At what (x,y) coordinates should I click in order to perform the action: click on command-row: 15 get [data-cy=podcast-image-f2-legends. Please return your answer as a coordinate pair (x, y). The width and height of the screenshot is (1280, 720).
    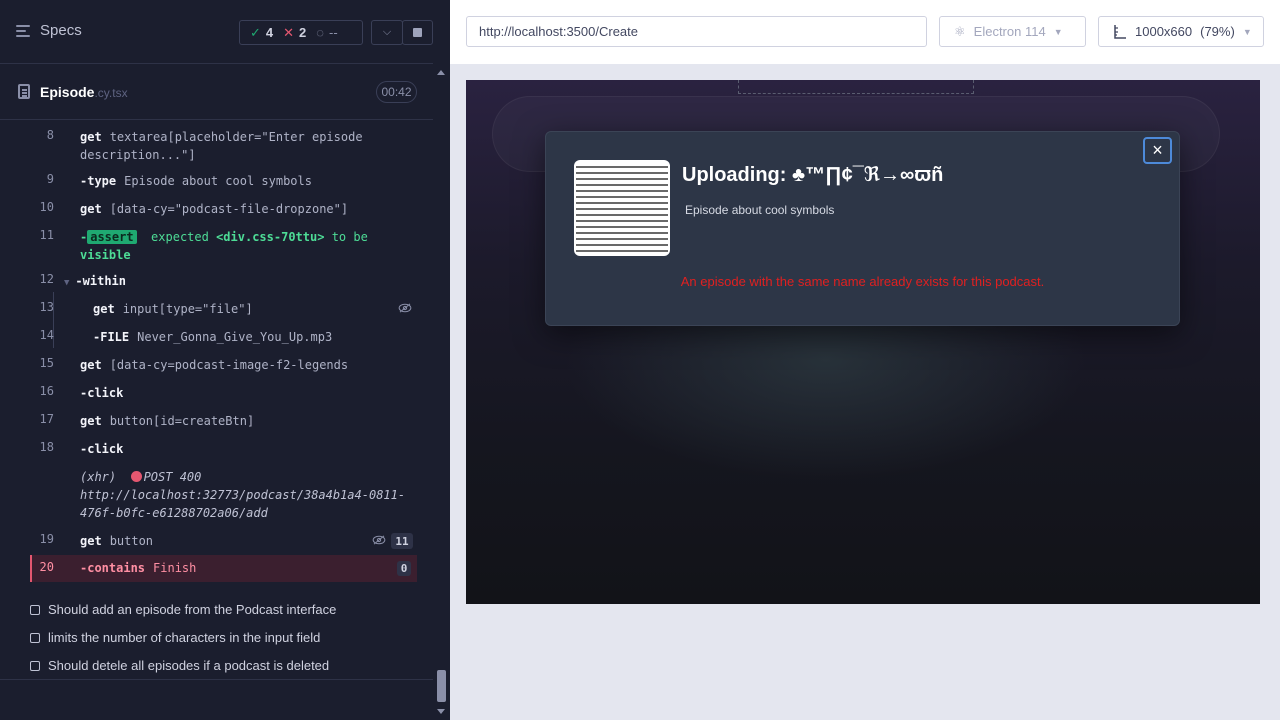
    Looking at the image, I should click on (223, 365).